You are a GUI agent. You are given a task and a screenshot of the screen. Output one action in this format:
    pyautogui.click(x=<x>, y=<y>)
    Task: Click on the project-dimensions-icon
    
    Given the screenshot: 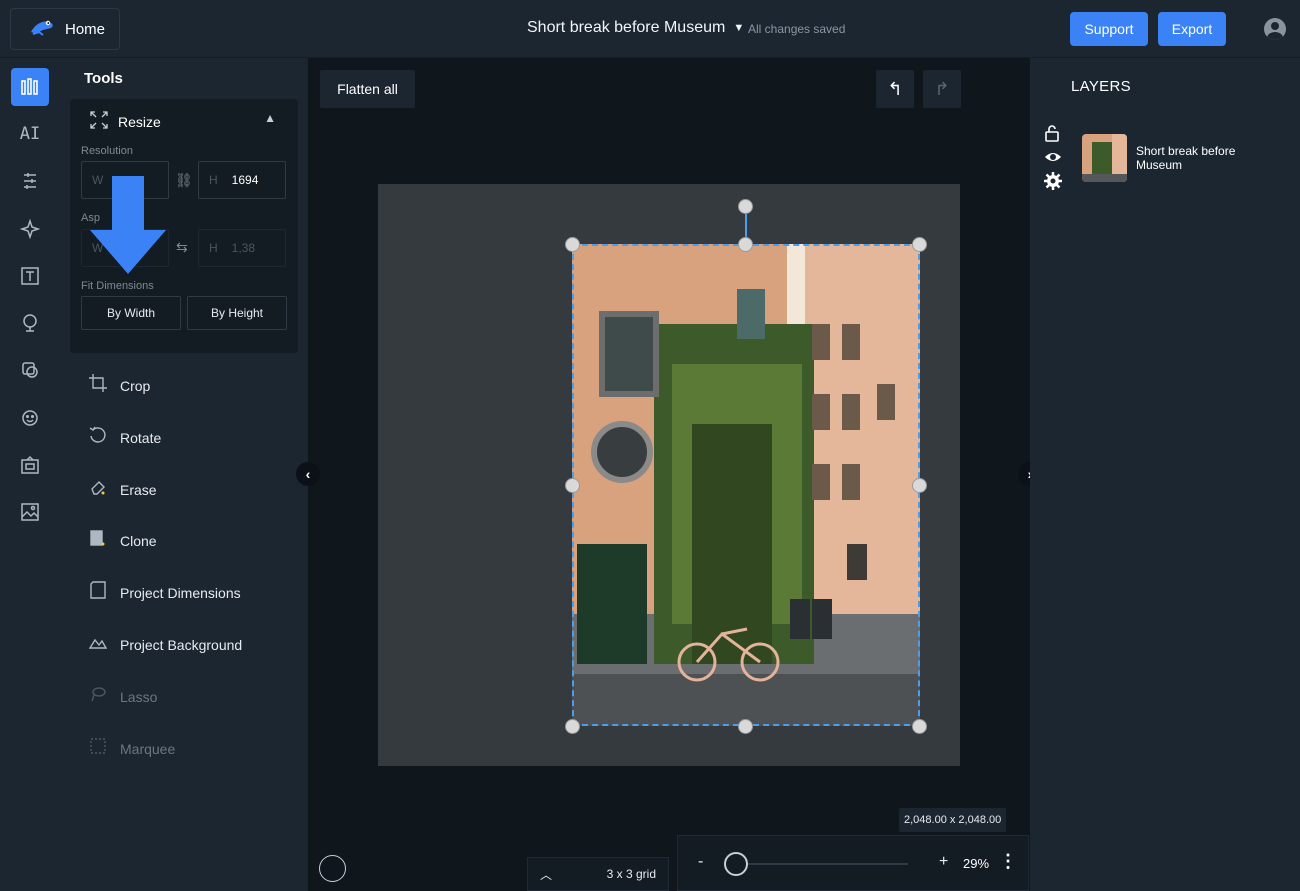 What is the action you would take?
    pyautogui.click(x=98, y=592)
    